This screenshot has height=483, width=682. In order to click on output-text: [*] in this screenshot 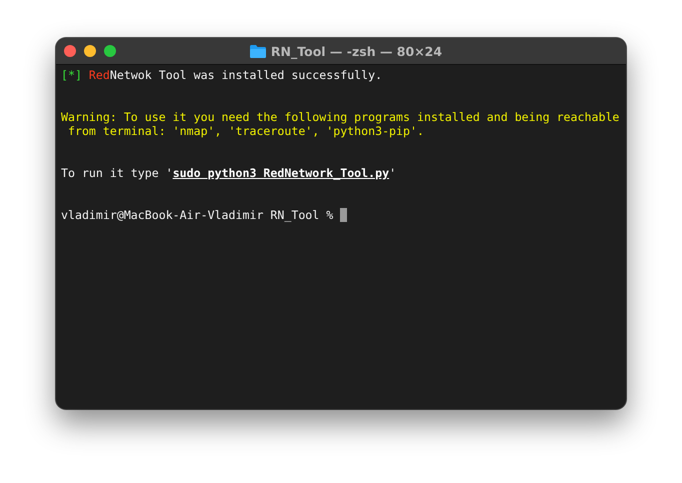, I will do `click(72, 75)`.